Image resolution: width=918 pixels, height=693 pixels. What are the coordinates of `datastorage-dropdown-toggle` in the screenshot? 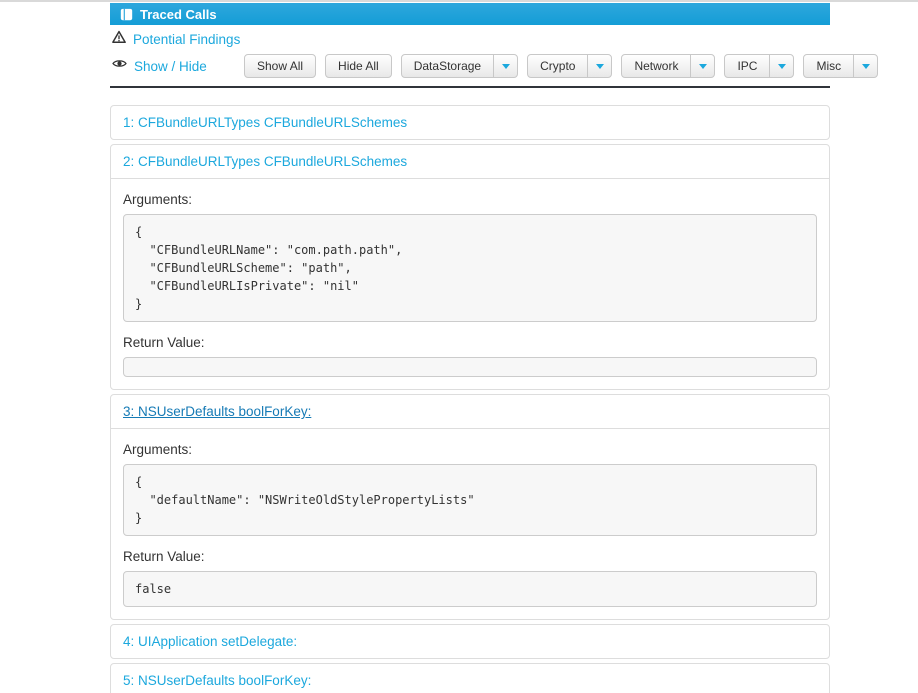 It's located at (506, 66).